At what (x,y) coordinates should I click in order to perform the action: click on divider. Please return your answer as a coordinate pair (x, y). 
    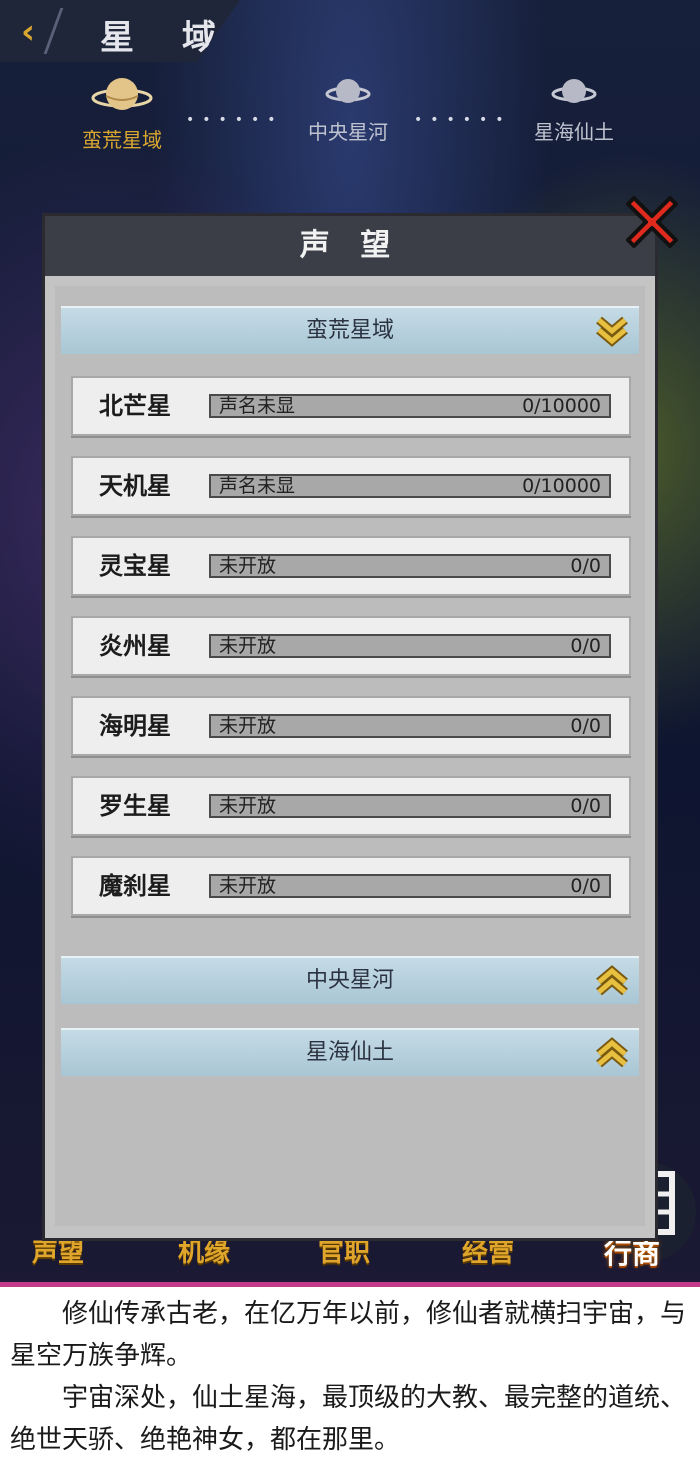
    Looking at the image, I should click on (53, 31).